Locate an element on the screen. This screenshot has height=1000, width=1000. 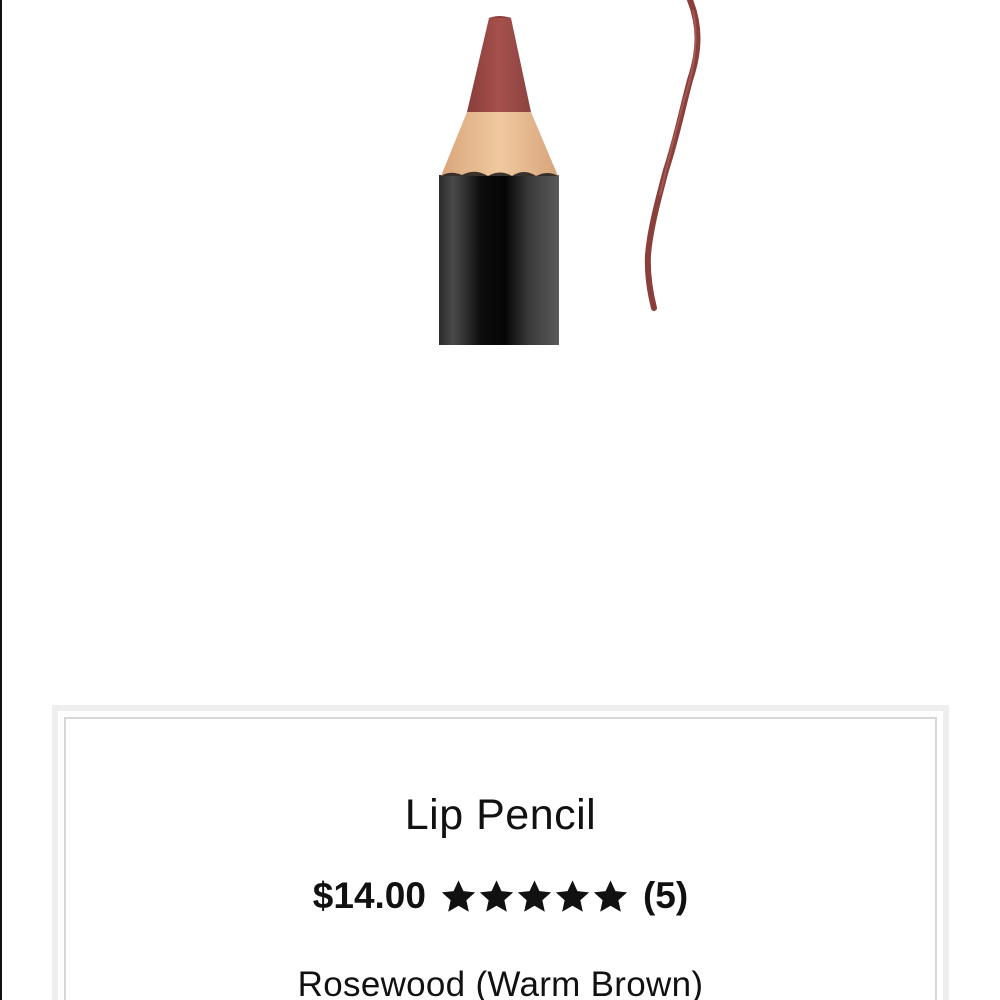
rating-stars is located at coordinates (534, 896).